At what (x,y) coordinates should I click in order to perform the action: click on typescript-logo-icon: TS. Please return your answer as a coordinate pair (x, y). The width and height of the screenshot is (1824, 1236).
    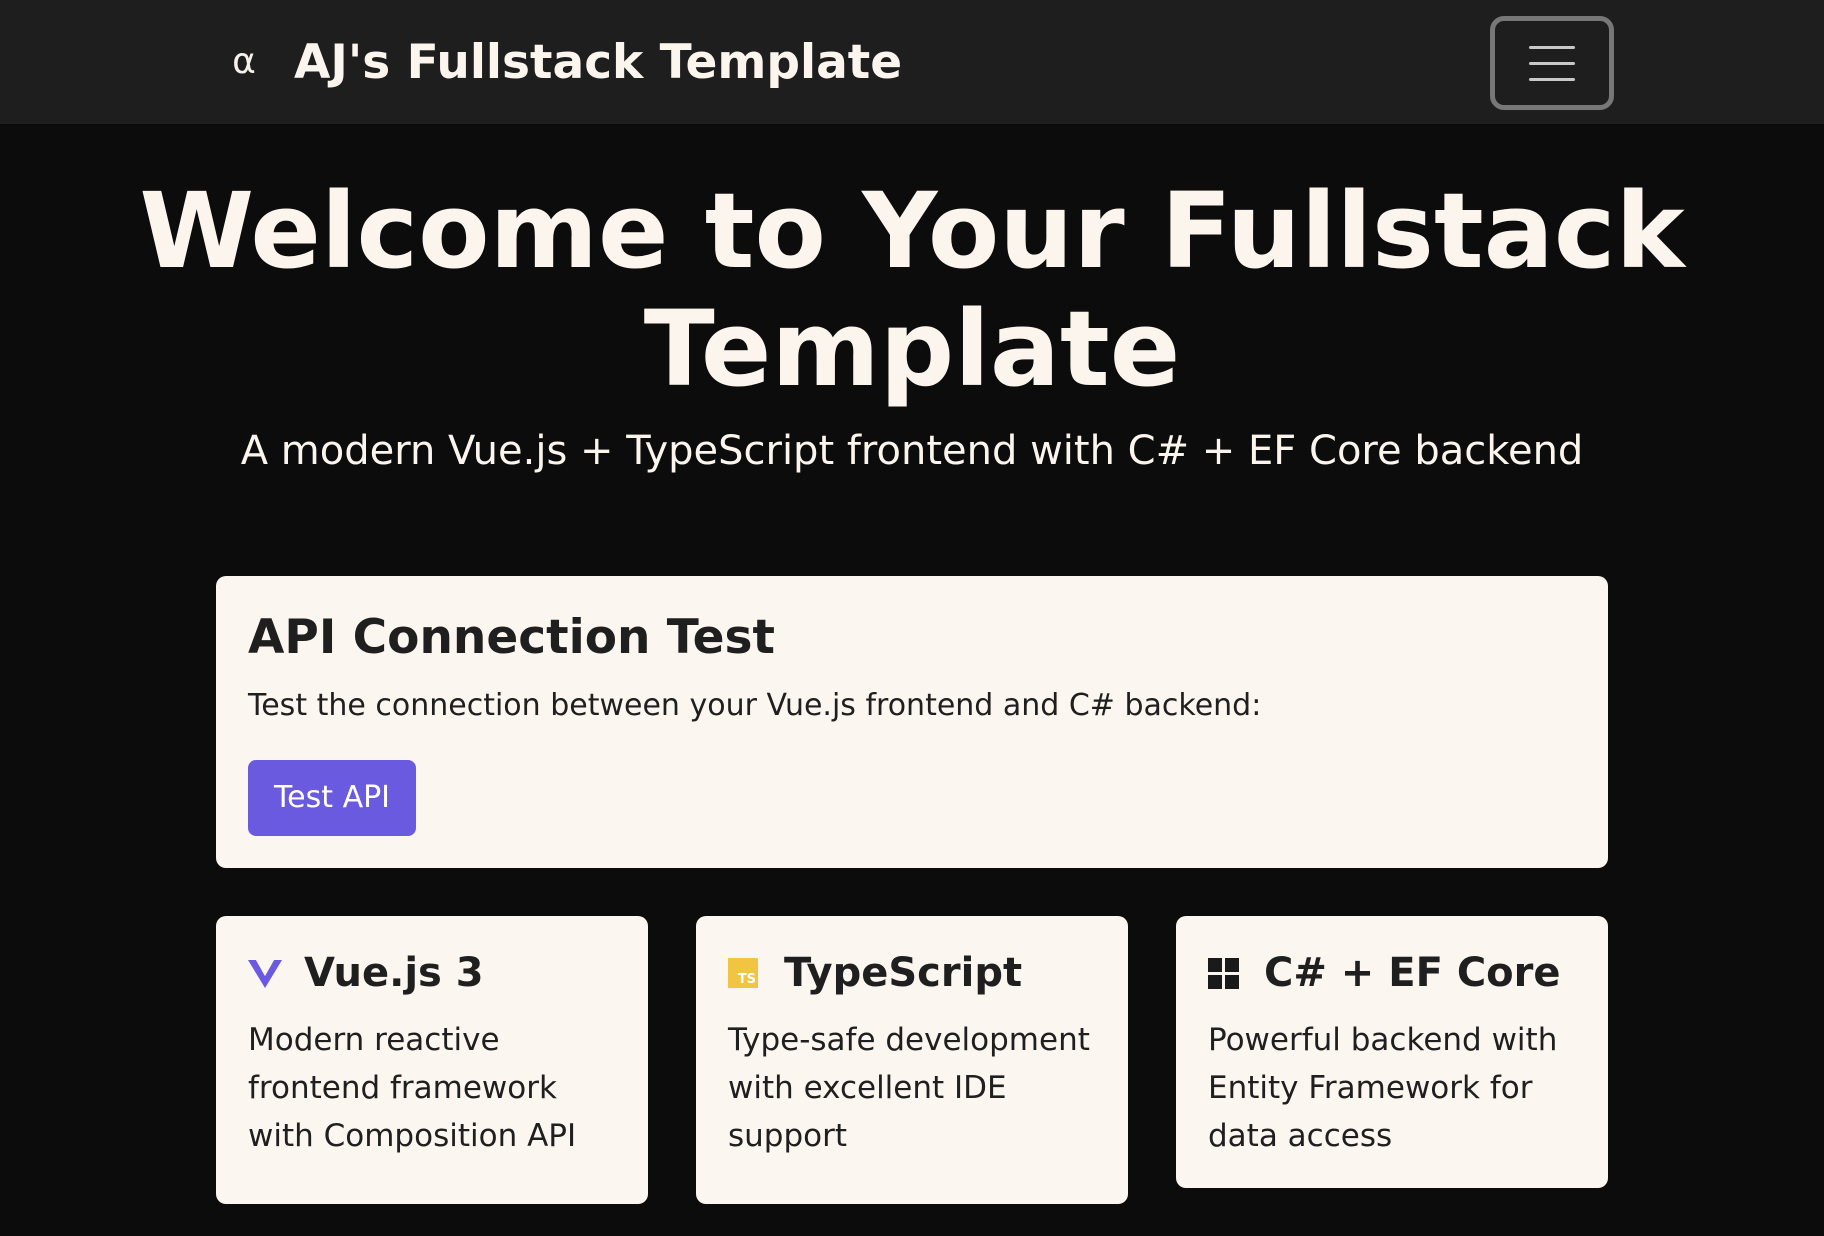
    Looking at the image, I should click on (745, 973).